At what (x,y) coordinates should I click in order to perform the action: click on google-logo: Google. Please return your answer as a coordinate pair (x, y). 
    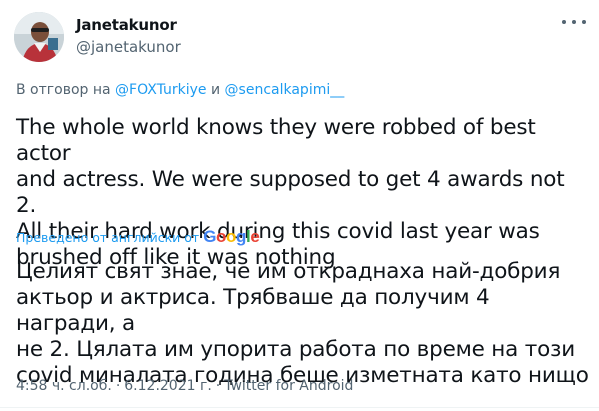
    Looking at the image, I should click on (231, 236).